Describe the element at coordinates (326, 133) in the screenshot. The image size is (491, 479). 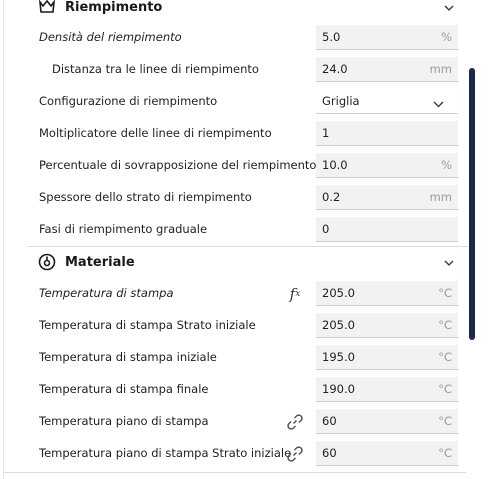
I see `field-value: 1` at that location.